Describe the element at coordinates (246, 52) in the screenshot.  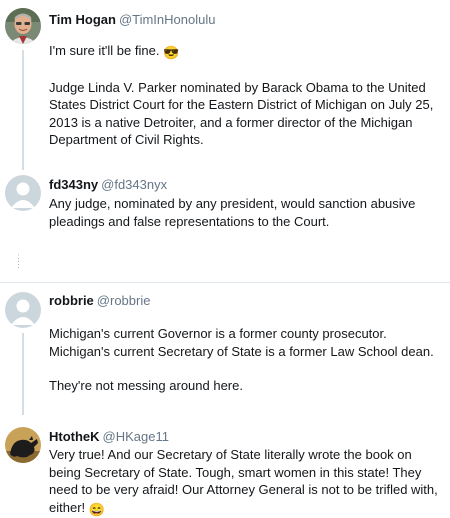
I see `tweet-text: I'm sure it'll be fine. 😎` at that location.